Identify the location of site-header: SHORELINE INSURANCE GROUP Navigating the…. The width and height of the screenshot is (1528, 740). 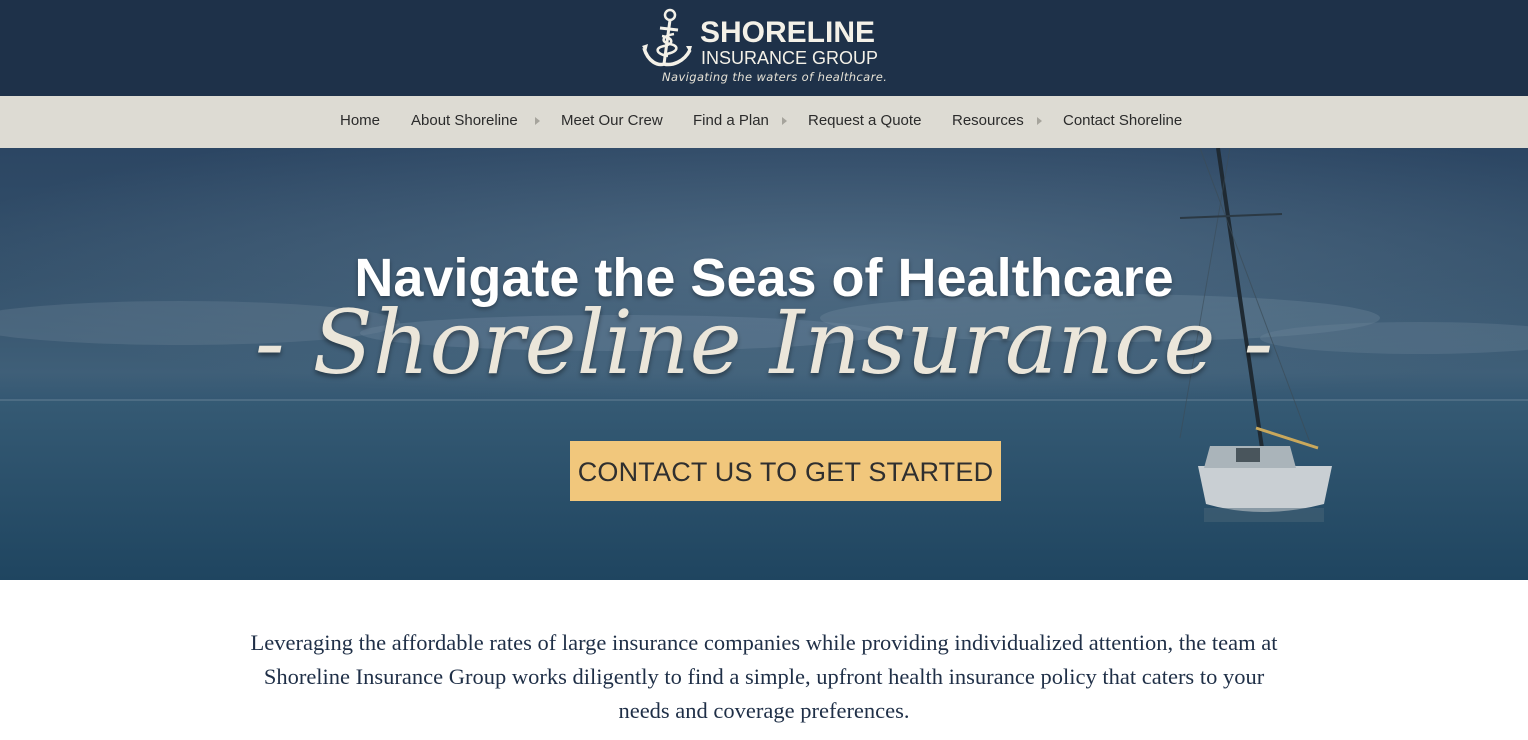
(764, 48).